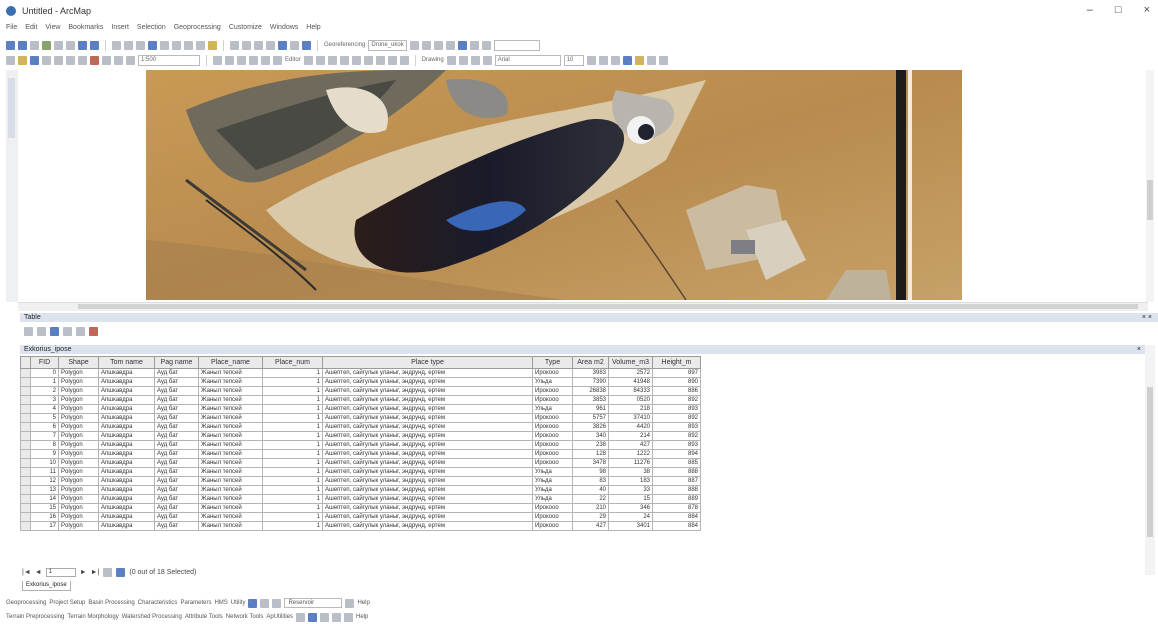 Image resolution: width=1158 pixels, height=624 pixels. What do you see at coordinates (230, 362) in the screenshot?
I see `column-header: Place_name` at bounding box center [230, 362].